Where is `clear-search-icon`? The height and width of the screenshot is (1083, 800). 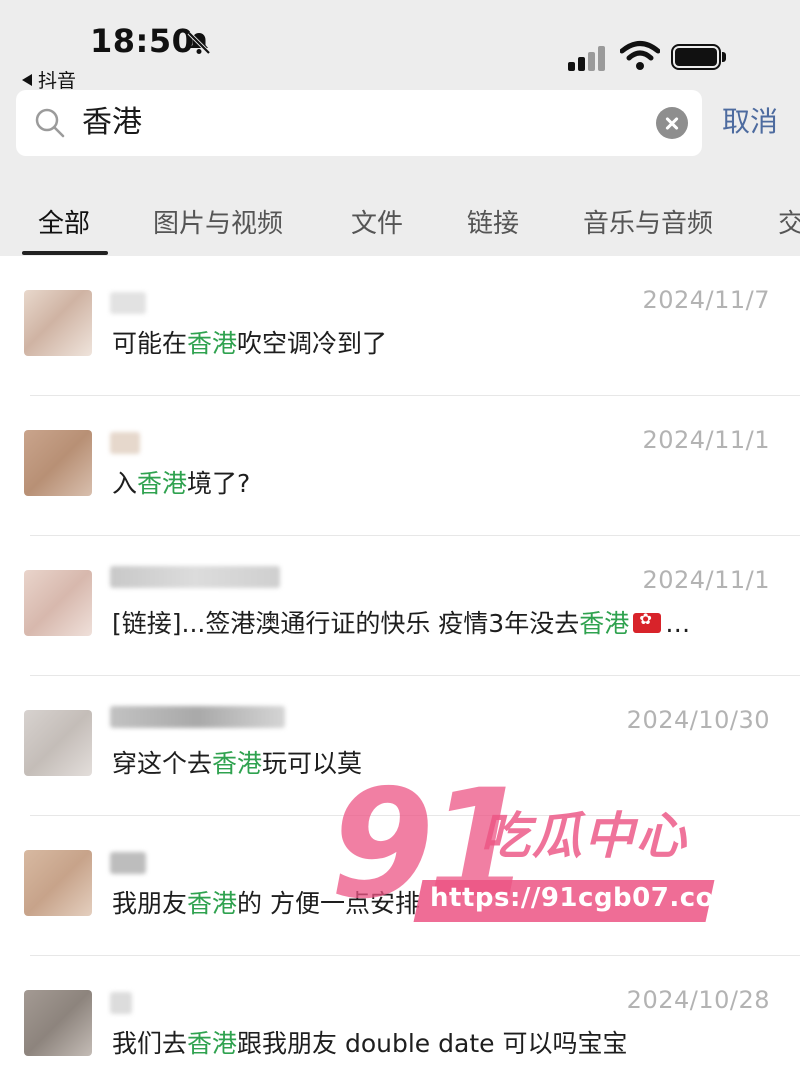 clear-search-icon is located at coordinates (672, 123).